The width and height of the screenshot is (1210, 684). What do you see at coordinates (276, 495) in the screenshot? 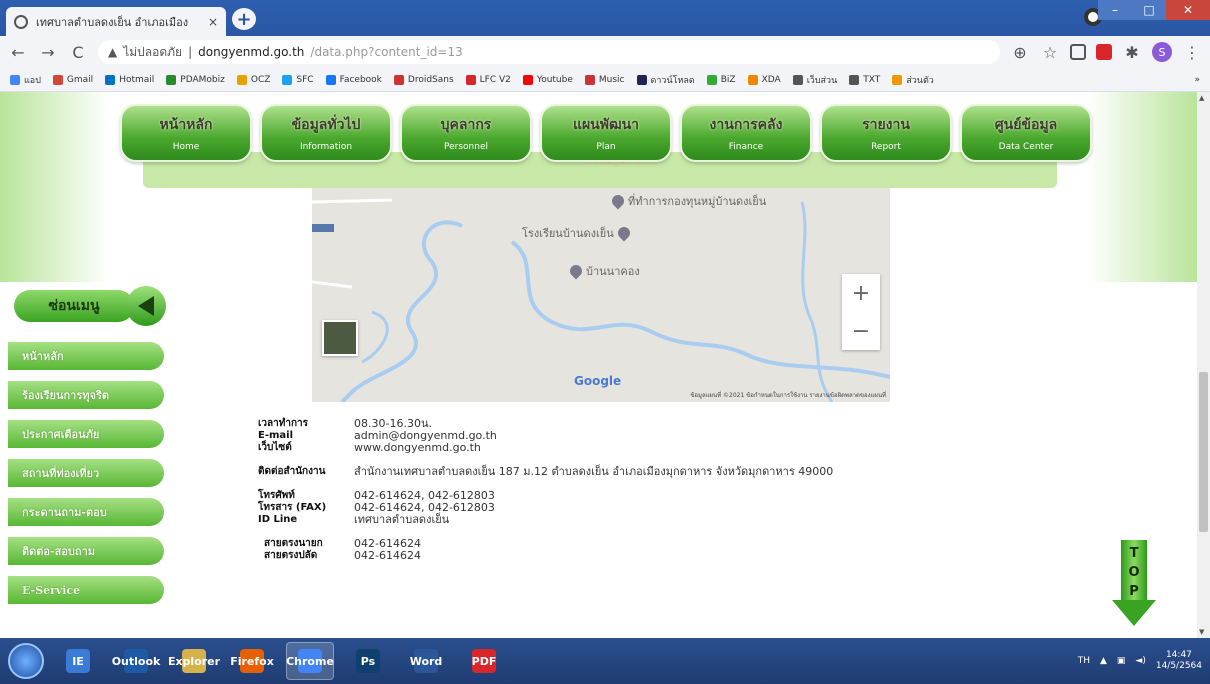
I see `phone-label: โทรศัพท์` at bounding box center [276, 495].